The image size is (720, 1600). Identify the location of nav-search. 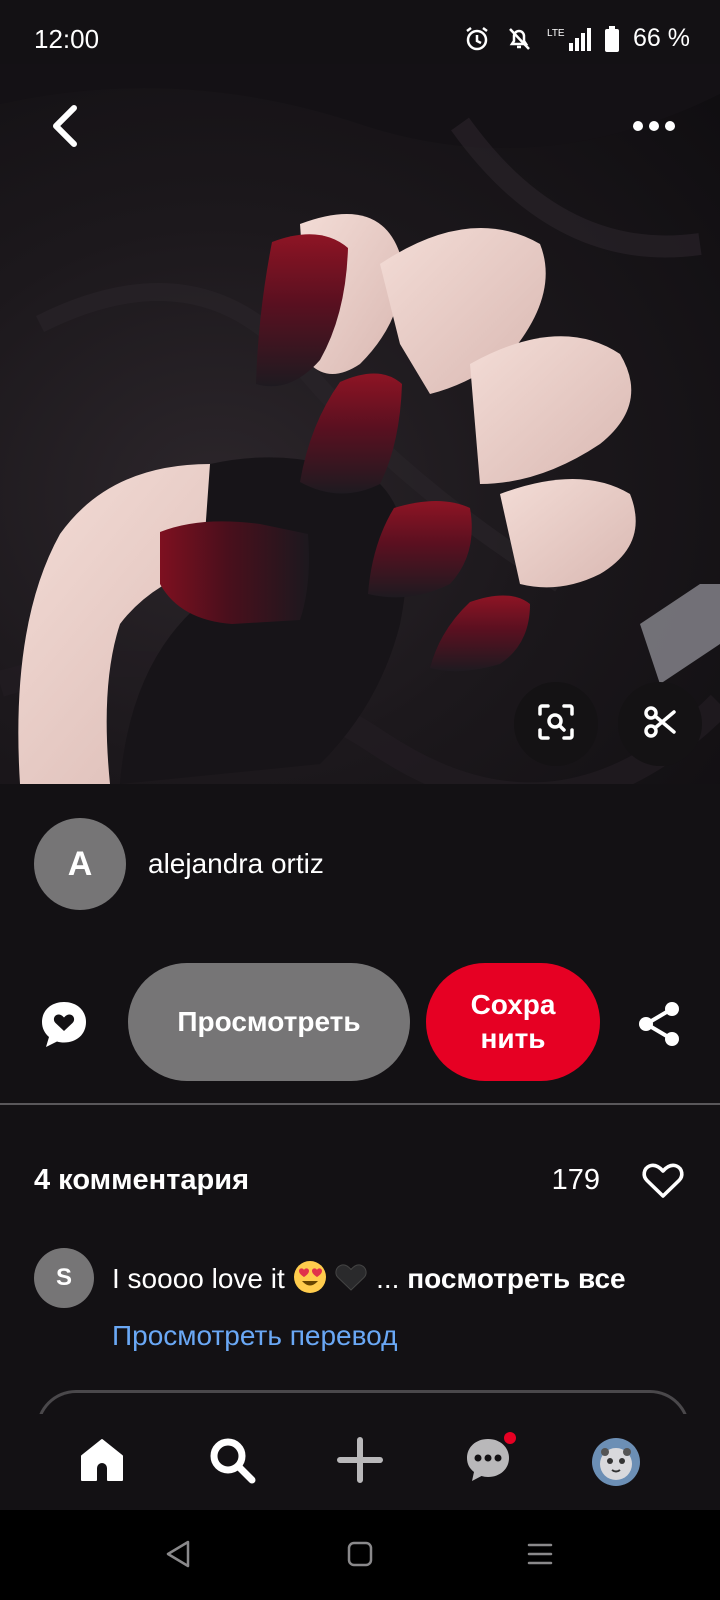
(232, 1462).